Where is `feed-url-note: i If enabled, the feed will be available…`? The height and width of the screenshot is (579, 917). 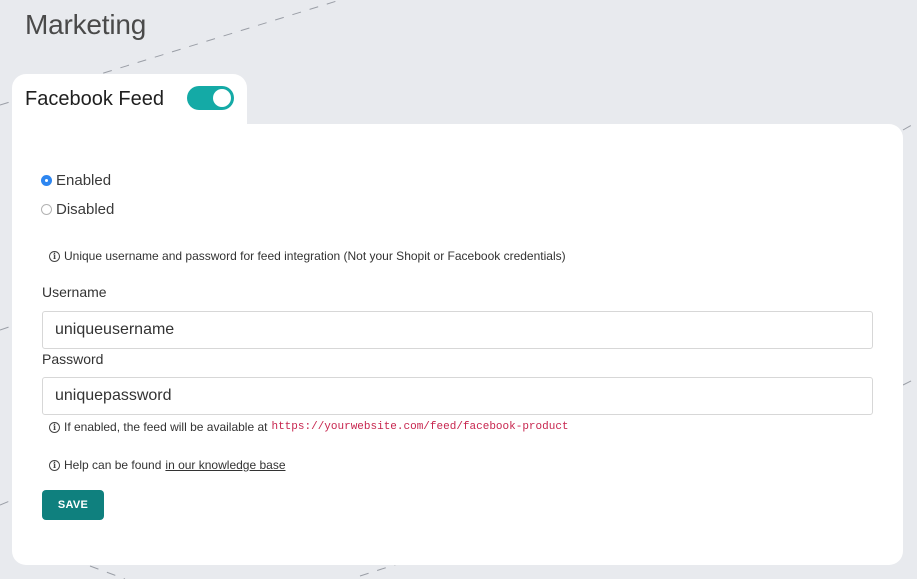
feed-url-note: i If enabled, the feed will be available… is located at coordinates (309, 427).